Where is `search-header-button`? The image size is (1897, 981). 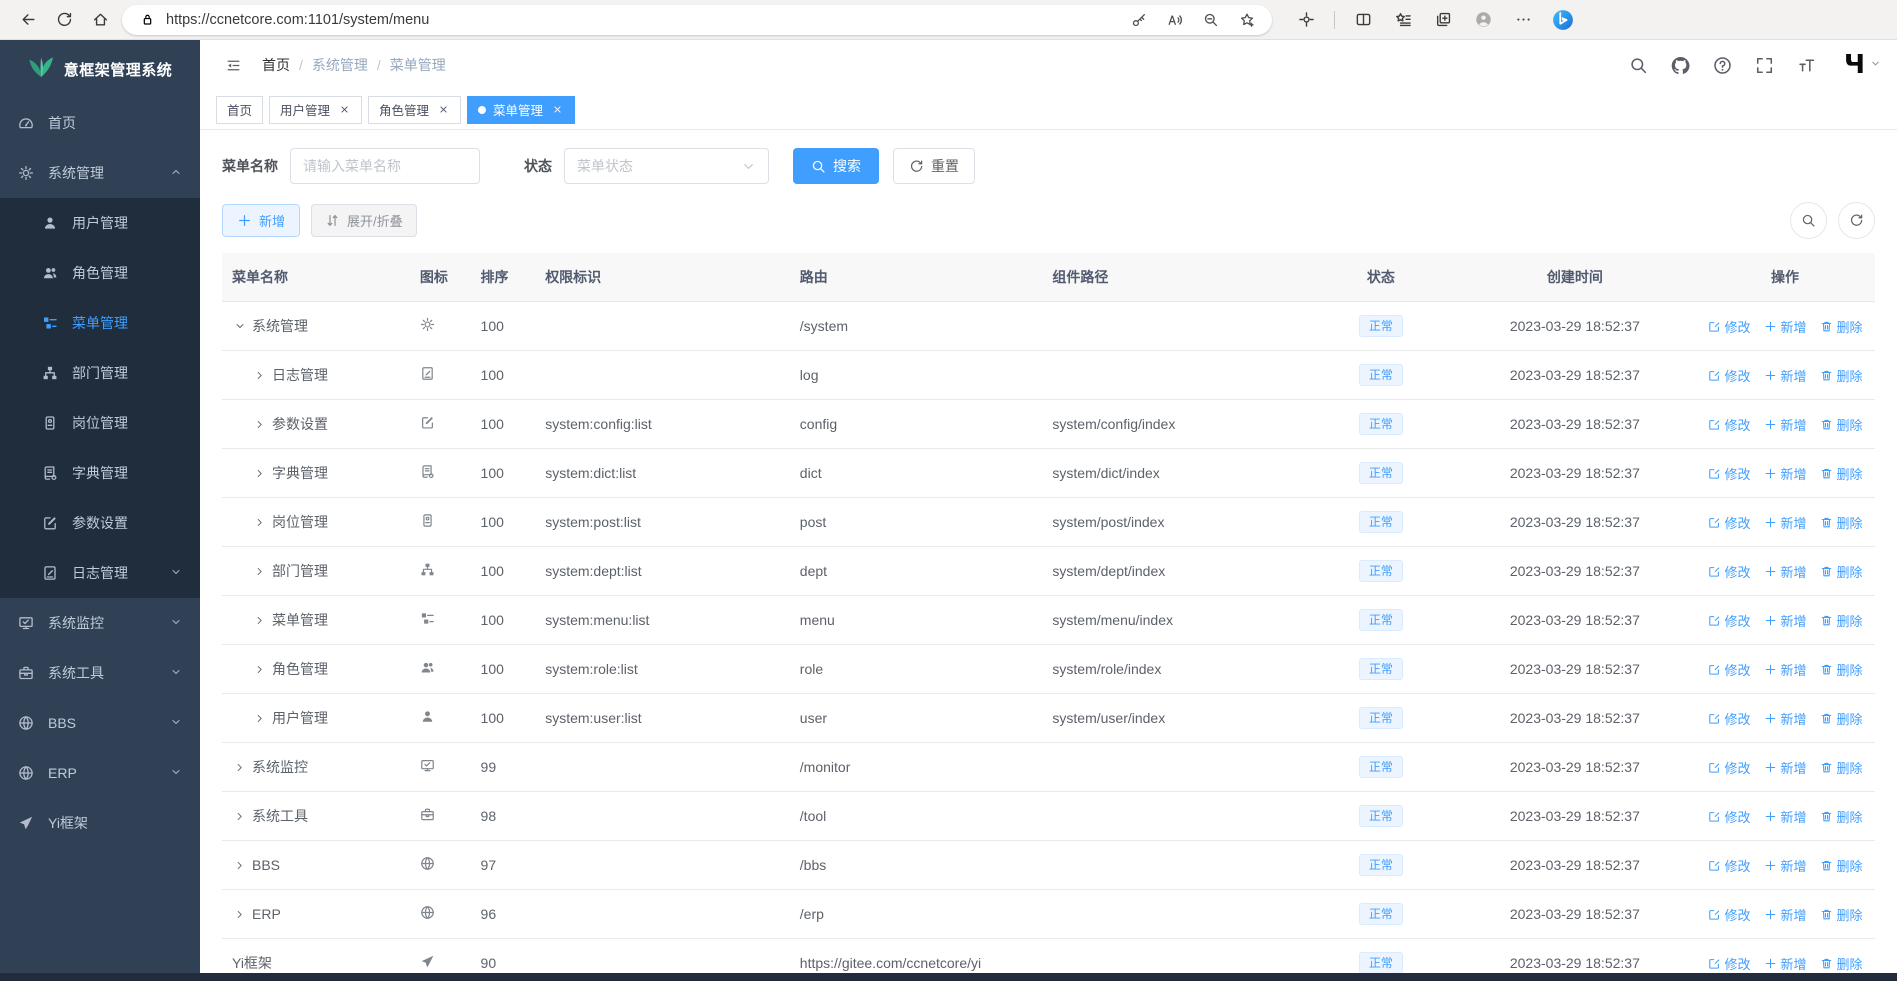
search-header-button is located at coordinates (1639, 65).